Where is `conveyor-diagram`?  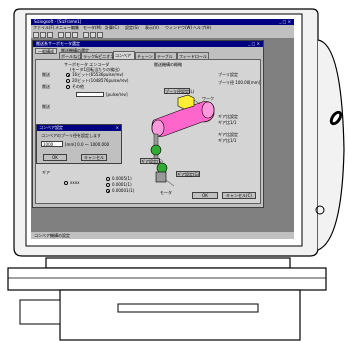 conveyor-diagram is located at coordinates (182, 140).